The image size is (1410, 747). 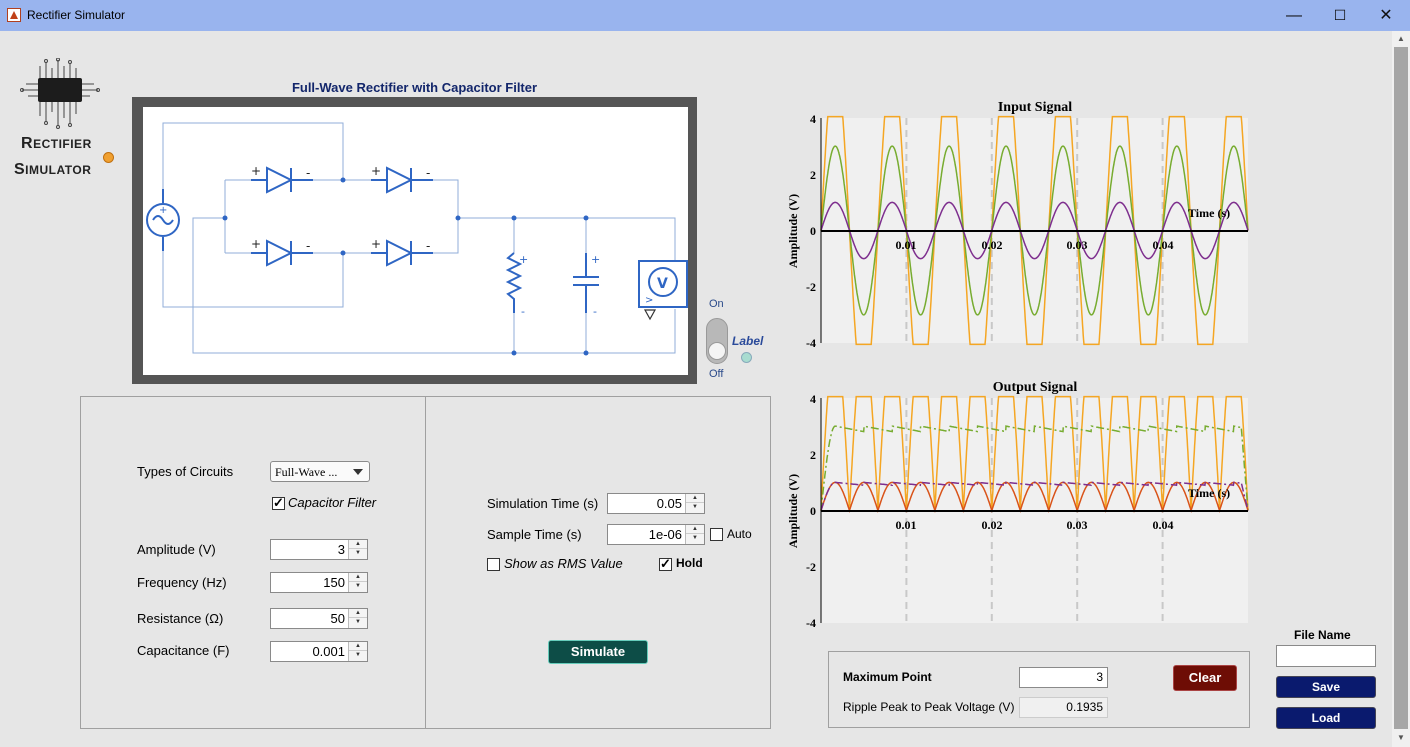 What do you see at coordinates (929, 707) in the screenshot?
I see `ripple-label: Ripple Peak to Peak Voltage (V)` at bounding box center [929, 707].